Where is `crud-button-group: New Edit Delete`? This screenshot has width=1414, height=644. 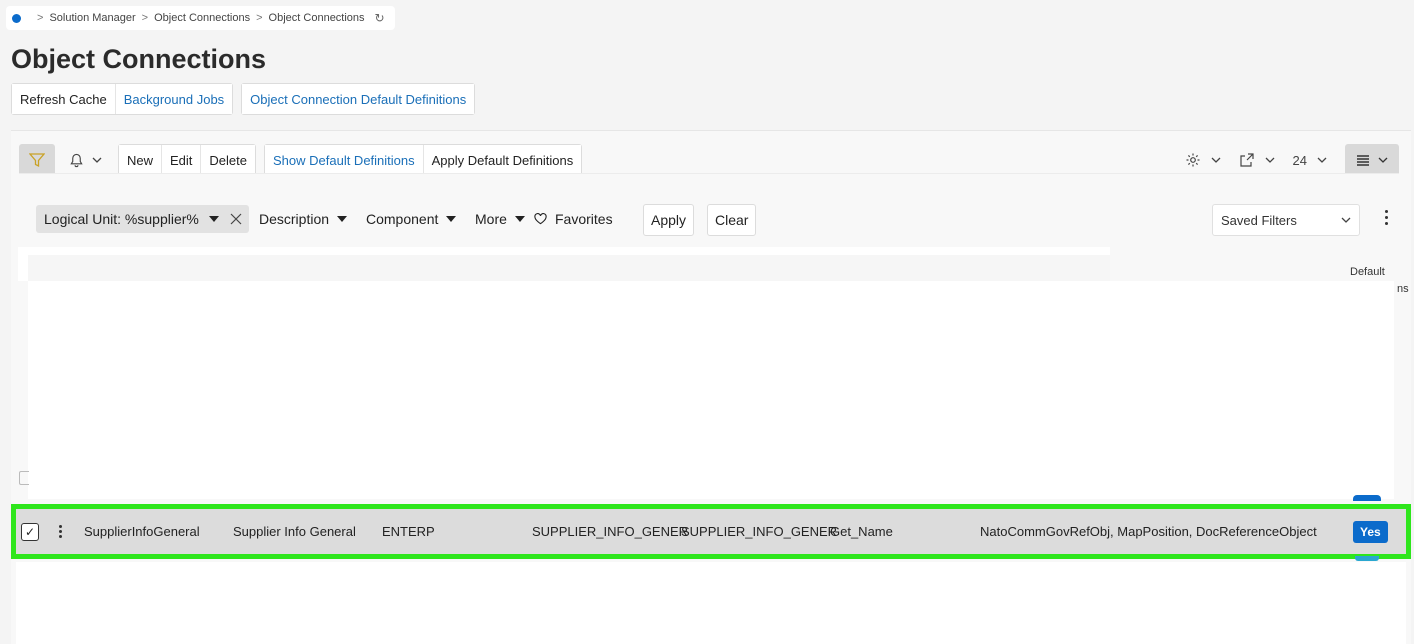 crud-button-group: New Edit Delete is located at coordinates (187, 160).